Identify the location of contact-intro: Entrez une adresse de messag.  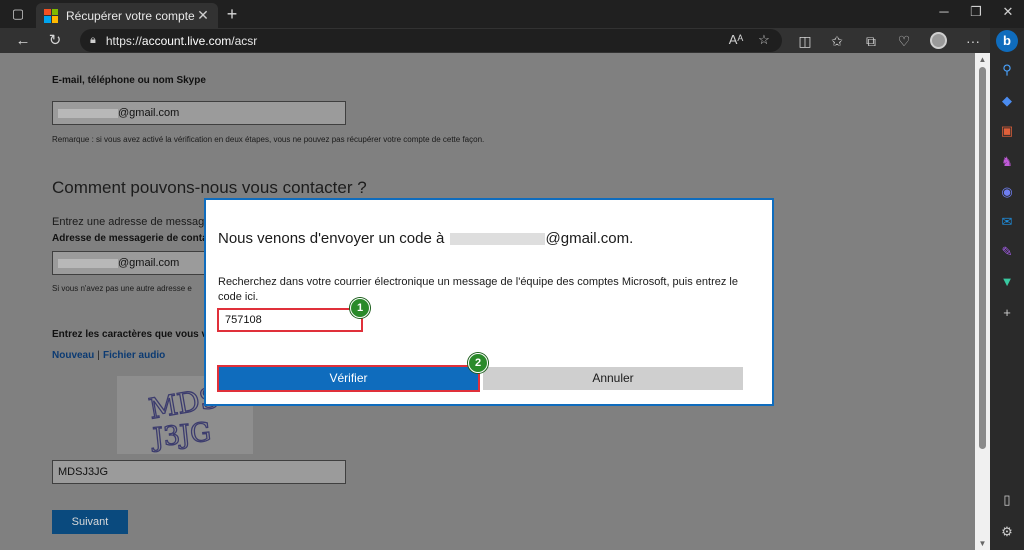
(128, 222).